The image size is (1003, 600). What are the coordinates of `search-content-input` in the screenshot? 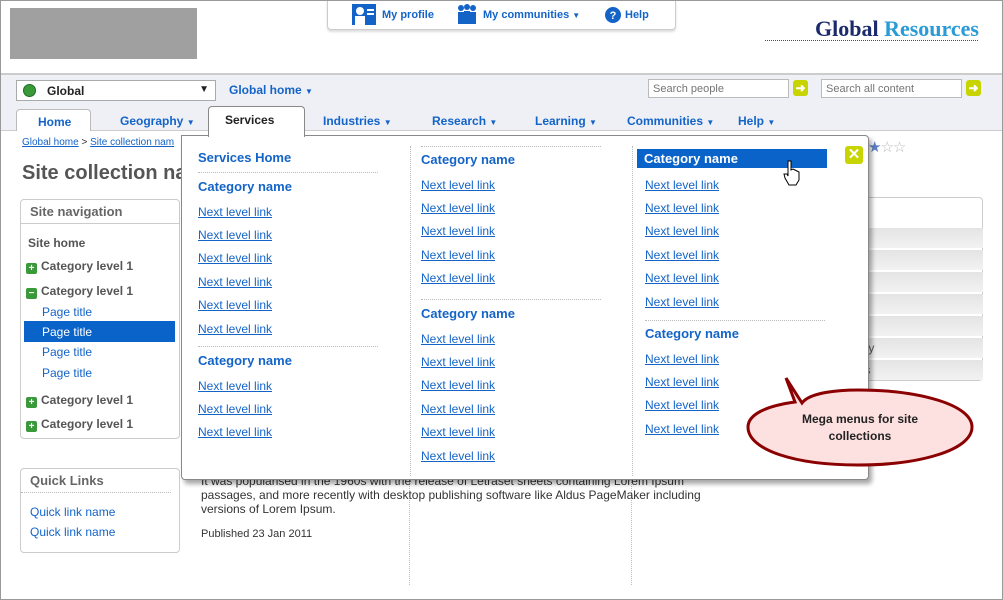 It's located at (891, 88).